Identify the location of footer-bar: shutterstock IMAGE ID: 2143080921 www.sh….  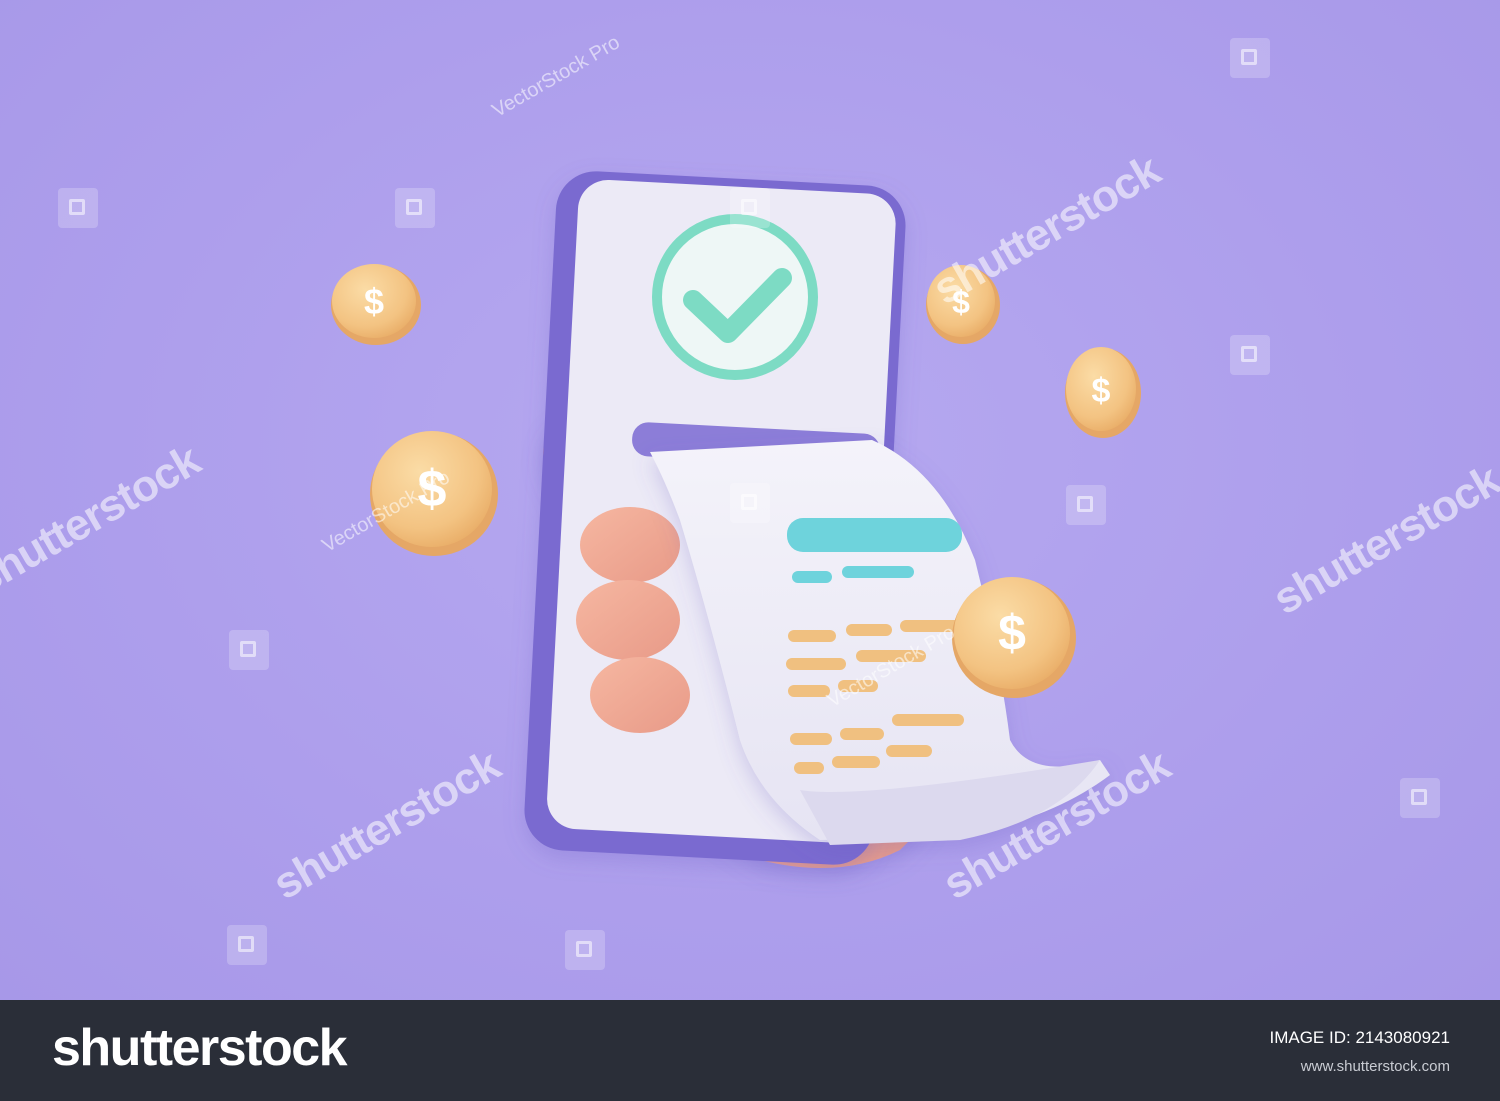
(750, 1050).